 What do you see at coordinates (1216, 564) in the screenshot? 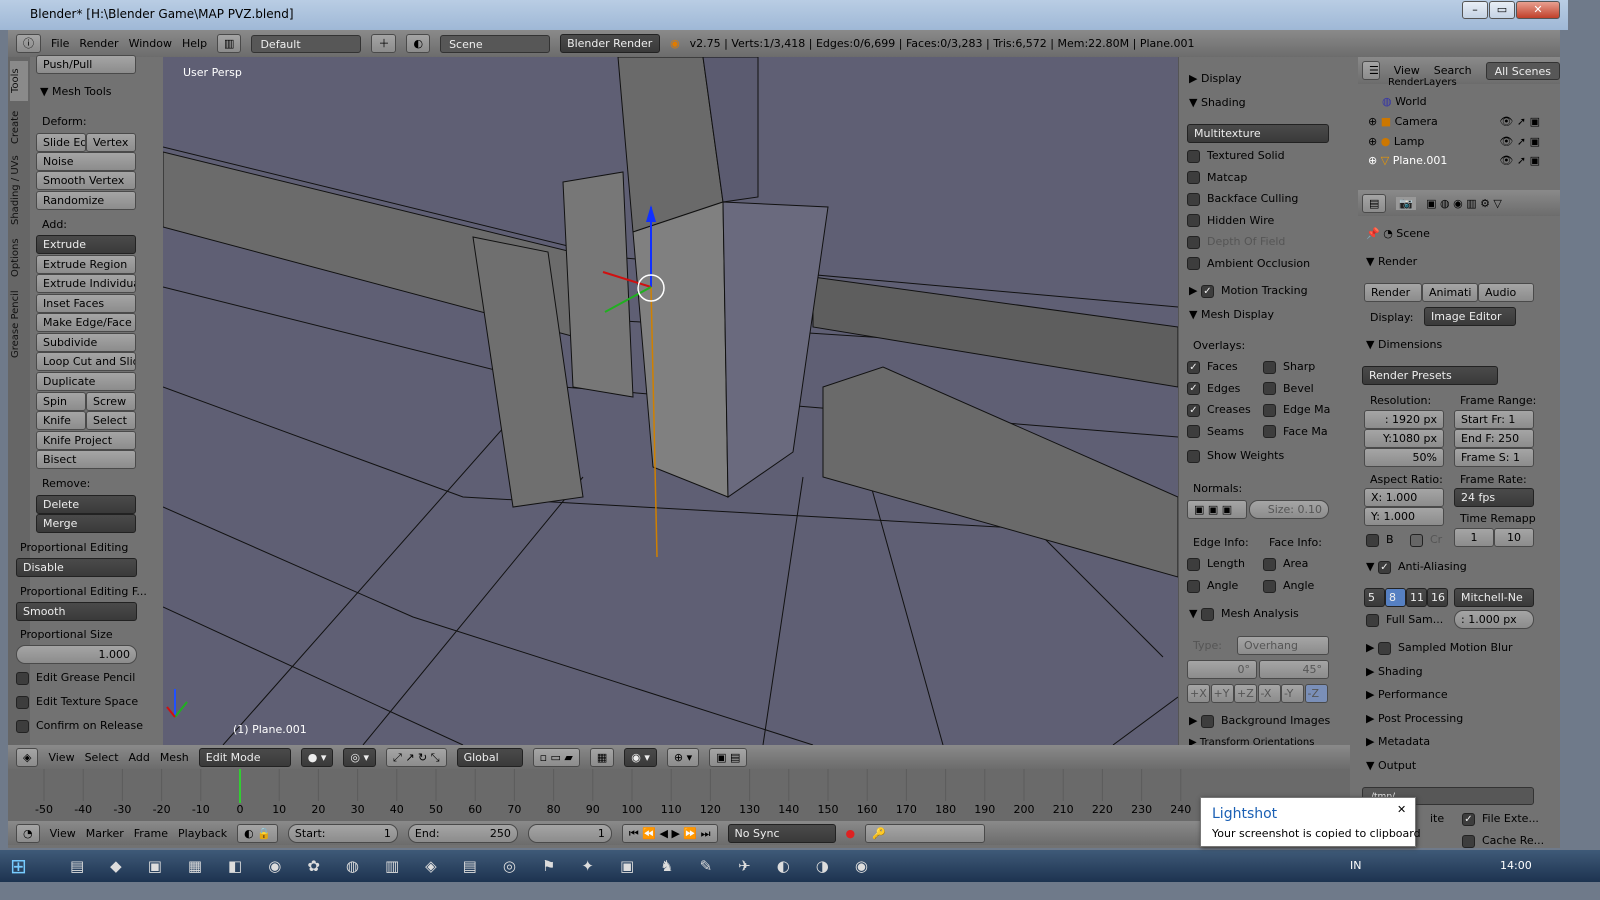
I see `edge-length-checkbox: Length` at bounding box center [1216, 564].